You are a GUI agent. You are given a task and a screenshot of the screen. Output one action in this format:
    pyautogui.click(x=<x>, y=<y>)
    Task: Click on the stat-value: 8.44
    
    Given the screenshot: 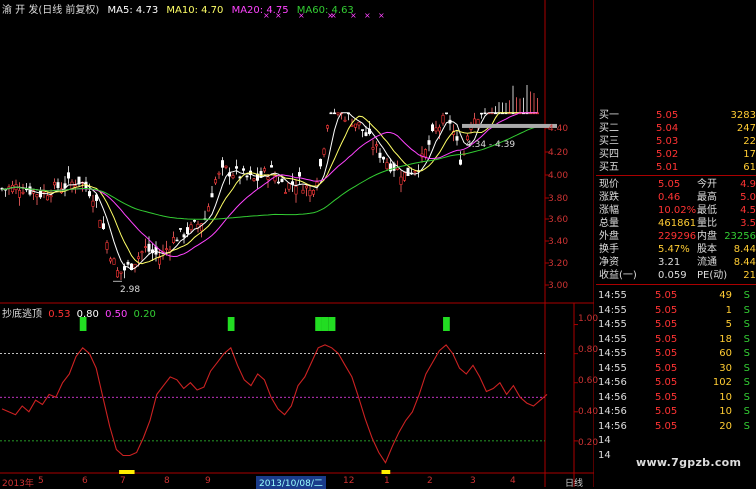 What is the action you would take?
    pyautogui.click(x=744, y=249)
    